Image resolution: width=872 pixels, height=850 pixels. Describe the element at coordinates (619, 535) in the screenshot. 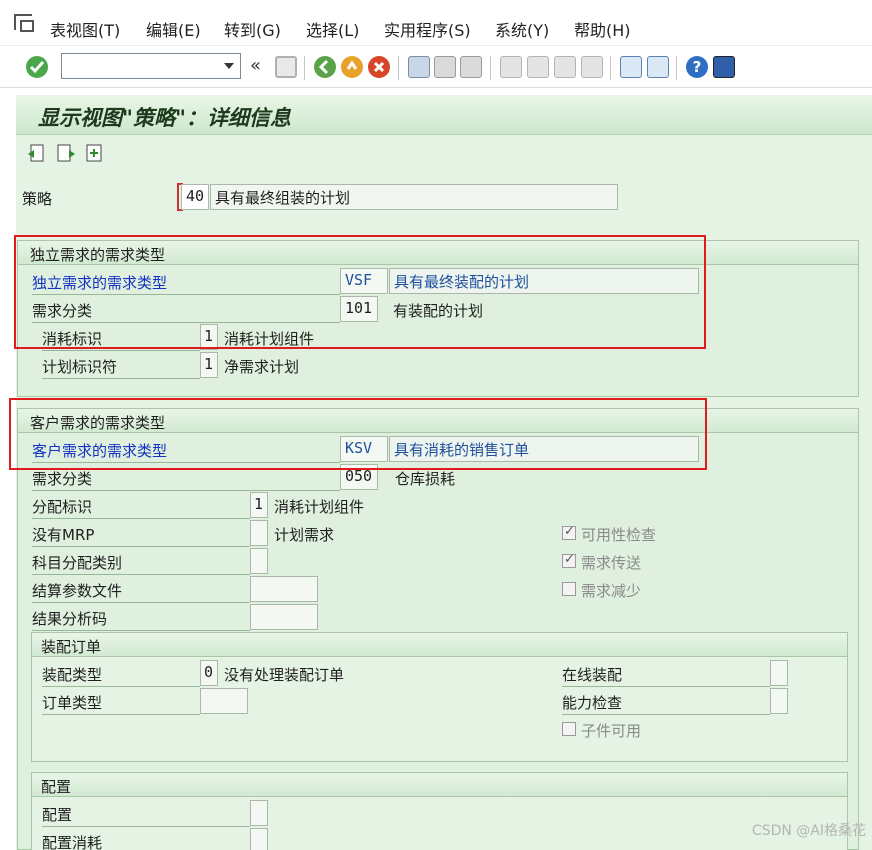

I see `avail-check-label: 可用性检查` at that location.